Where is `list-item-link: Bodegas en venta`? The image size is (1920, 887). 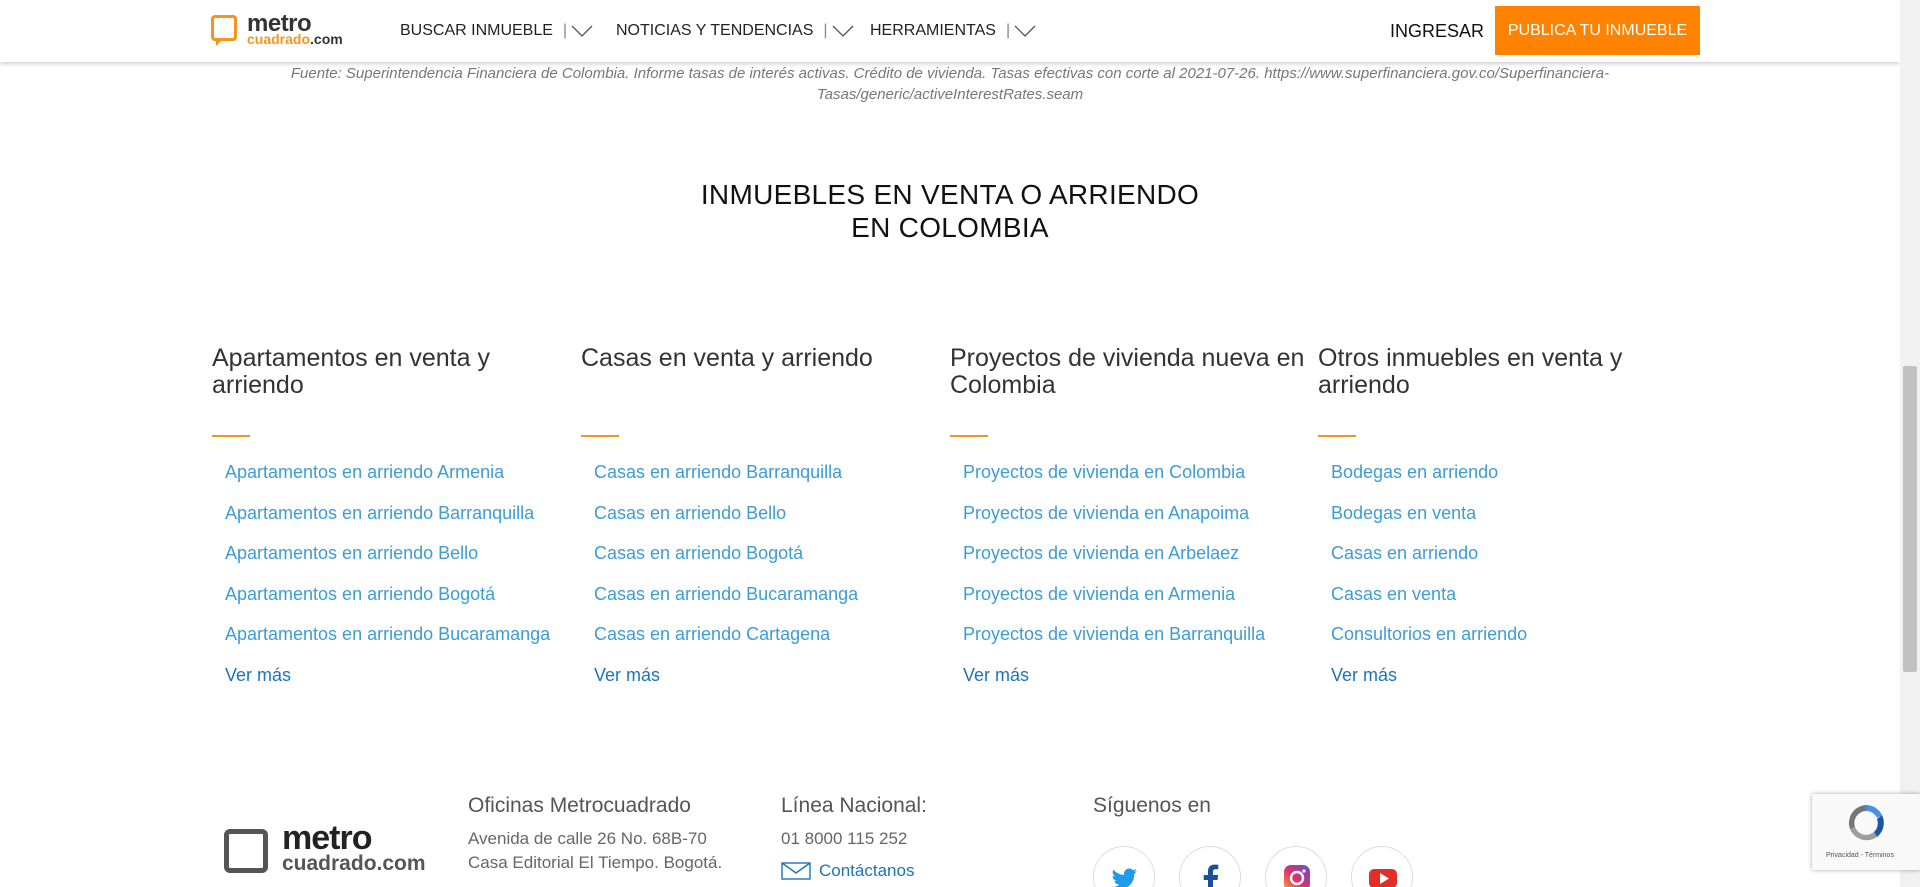 list-item-link: Bodegas en venta is located at coordinates (1509, 513).